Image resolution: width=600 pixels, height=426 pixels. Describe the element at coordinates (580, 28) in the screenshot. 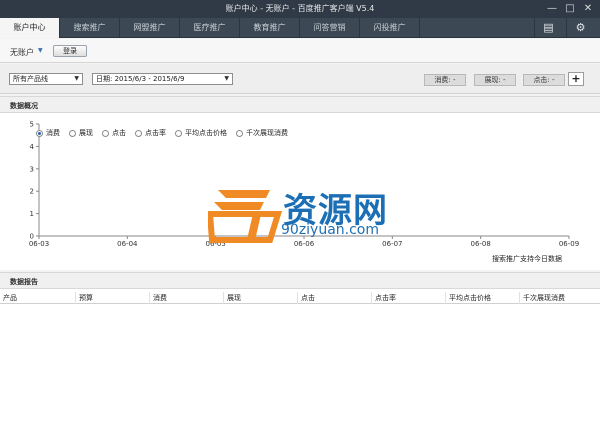

I see `gear-icon: ⚙` at that location.